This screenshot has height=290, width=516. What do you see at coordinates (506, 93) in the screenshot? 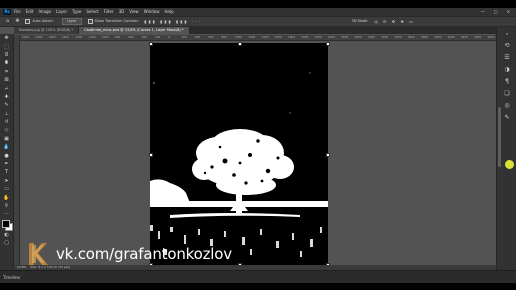
I see `layers-panel-icon: ❏` at bounding box center [506, 93].